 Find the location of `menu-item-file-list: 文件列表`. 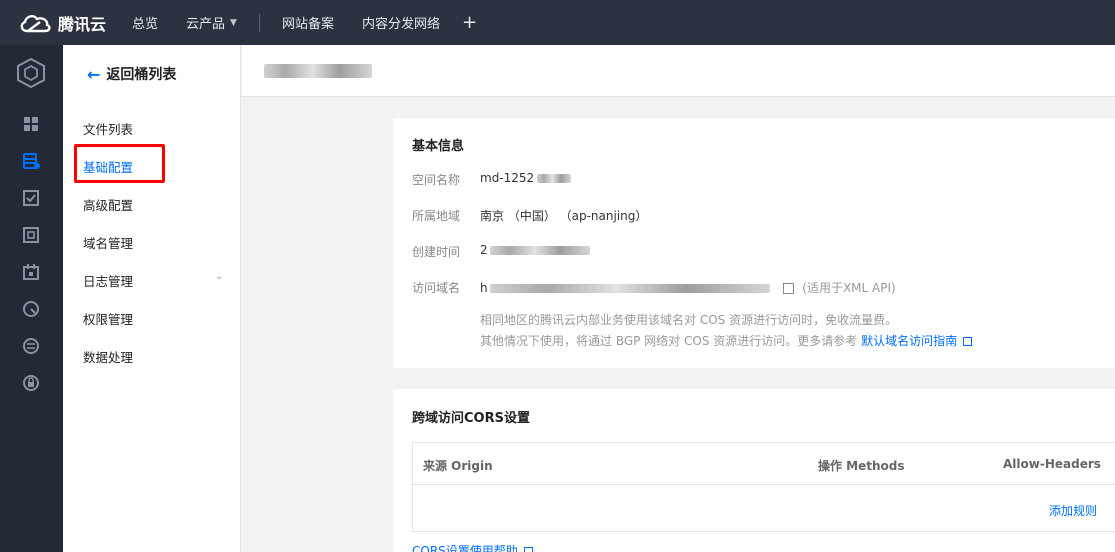

menu-item-file-list: 文件列表 is located at coordinates (108, 128).